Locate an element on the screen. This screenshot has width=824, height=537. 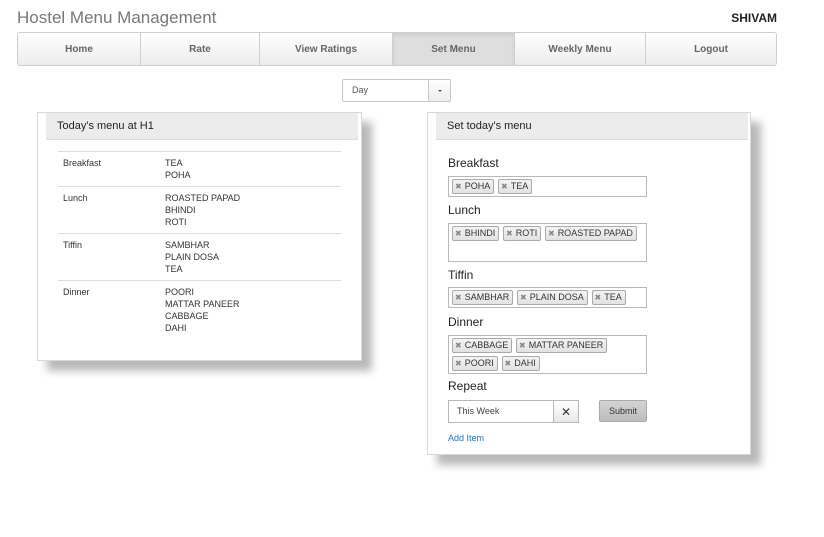
tiffin-label: Tiffin is located at coordinates (461, 275).